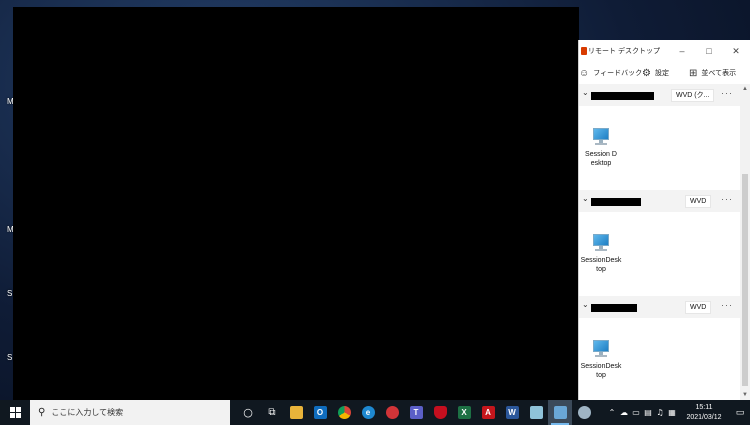  I want to click on excel-icon: X, so click(464, 412).